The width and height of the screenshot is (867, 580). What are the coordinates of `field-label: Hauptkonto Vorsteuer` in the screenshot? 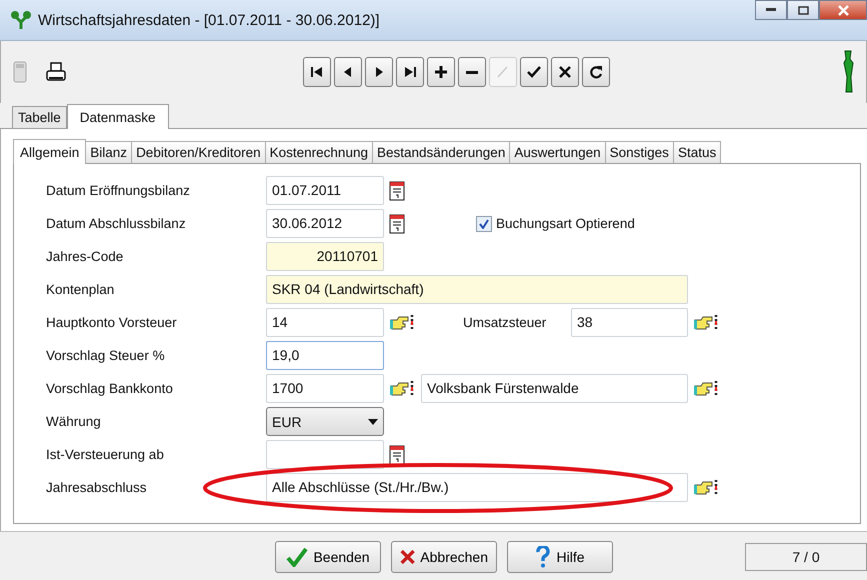 It's located at (112, 322).